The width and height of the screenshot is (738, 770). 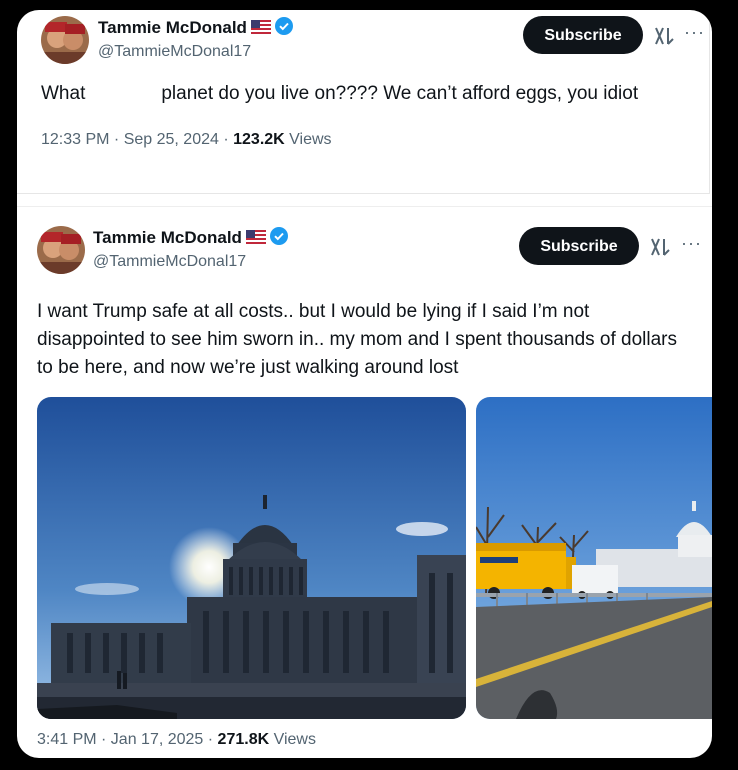 I want to click on media-image-street, so click(x=594, y=558).